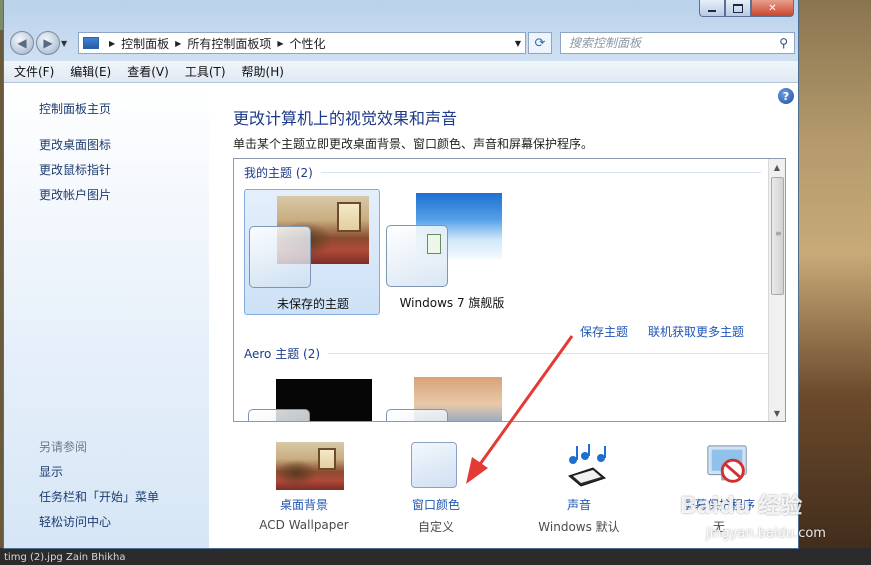 Image resolution: width=871 pixels, height=565 pixels. I want to click on aero-themes-header: Aero 主题 (2), so click(506, 353).